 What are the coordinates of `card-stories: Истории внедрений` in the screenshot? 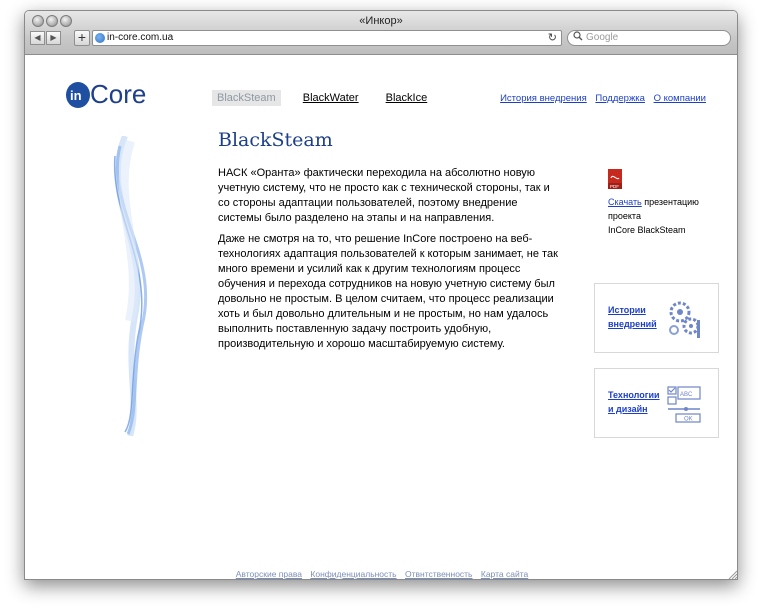 It's located at (656, 318).